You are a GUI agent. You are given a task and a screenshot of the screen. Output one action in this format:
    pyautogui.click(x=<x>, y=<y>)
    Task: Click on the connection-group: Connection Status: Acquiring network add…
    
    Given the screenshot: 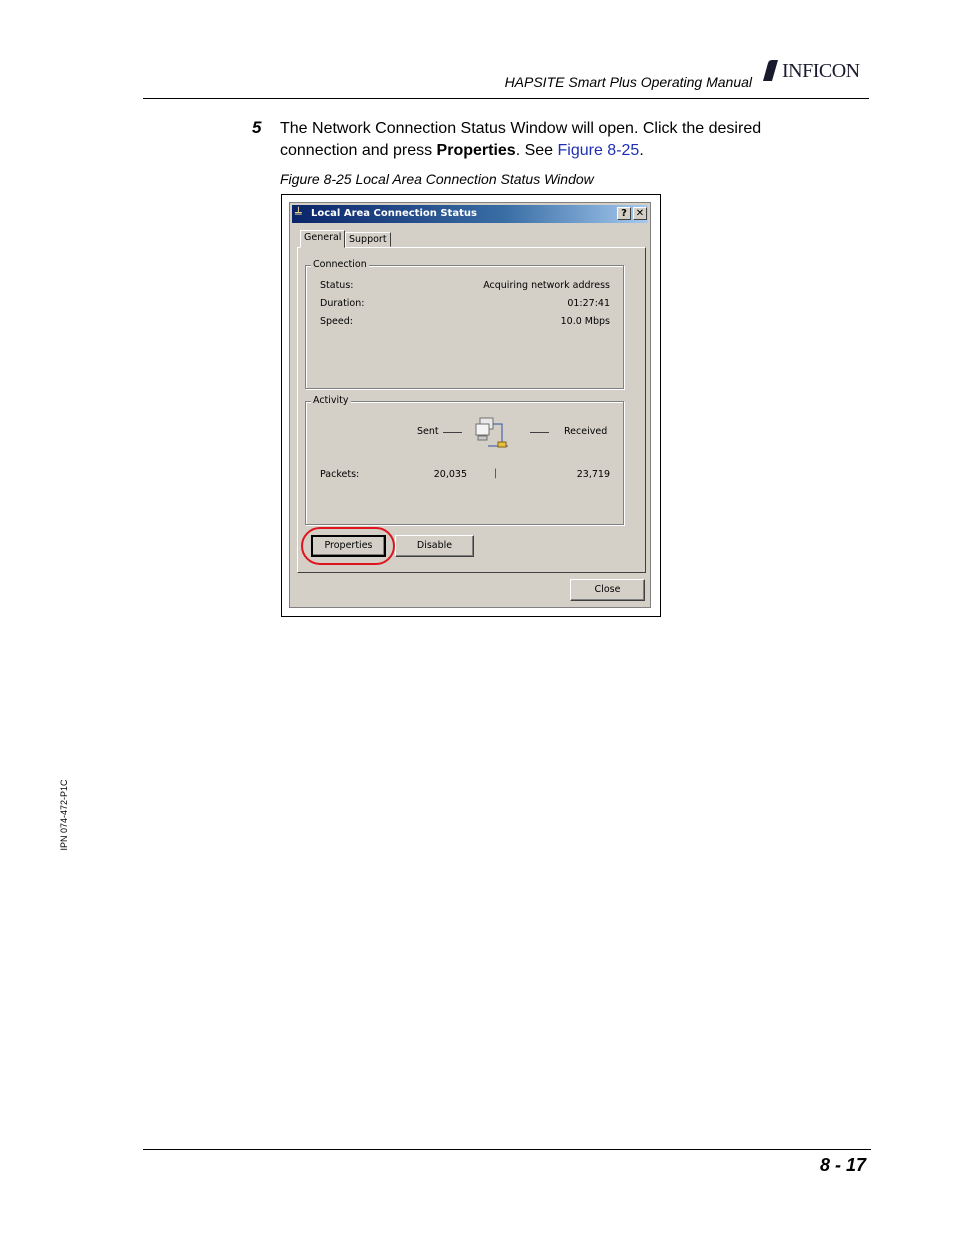 What is the action you would take?
    pyautogui.click(x=464, y=324)
    